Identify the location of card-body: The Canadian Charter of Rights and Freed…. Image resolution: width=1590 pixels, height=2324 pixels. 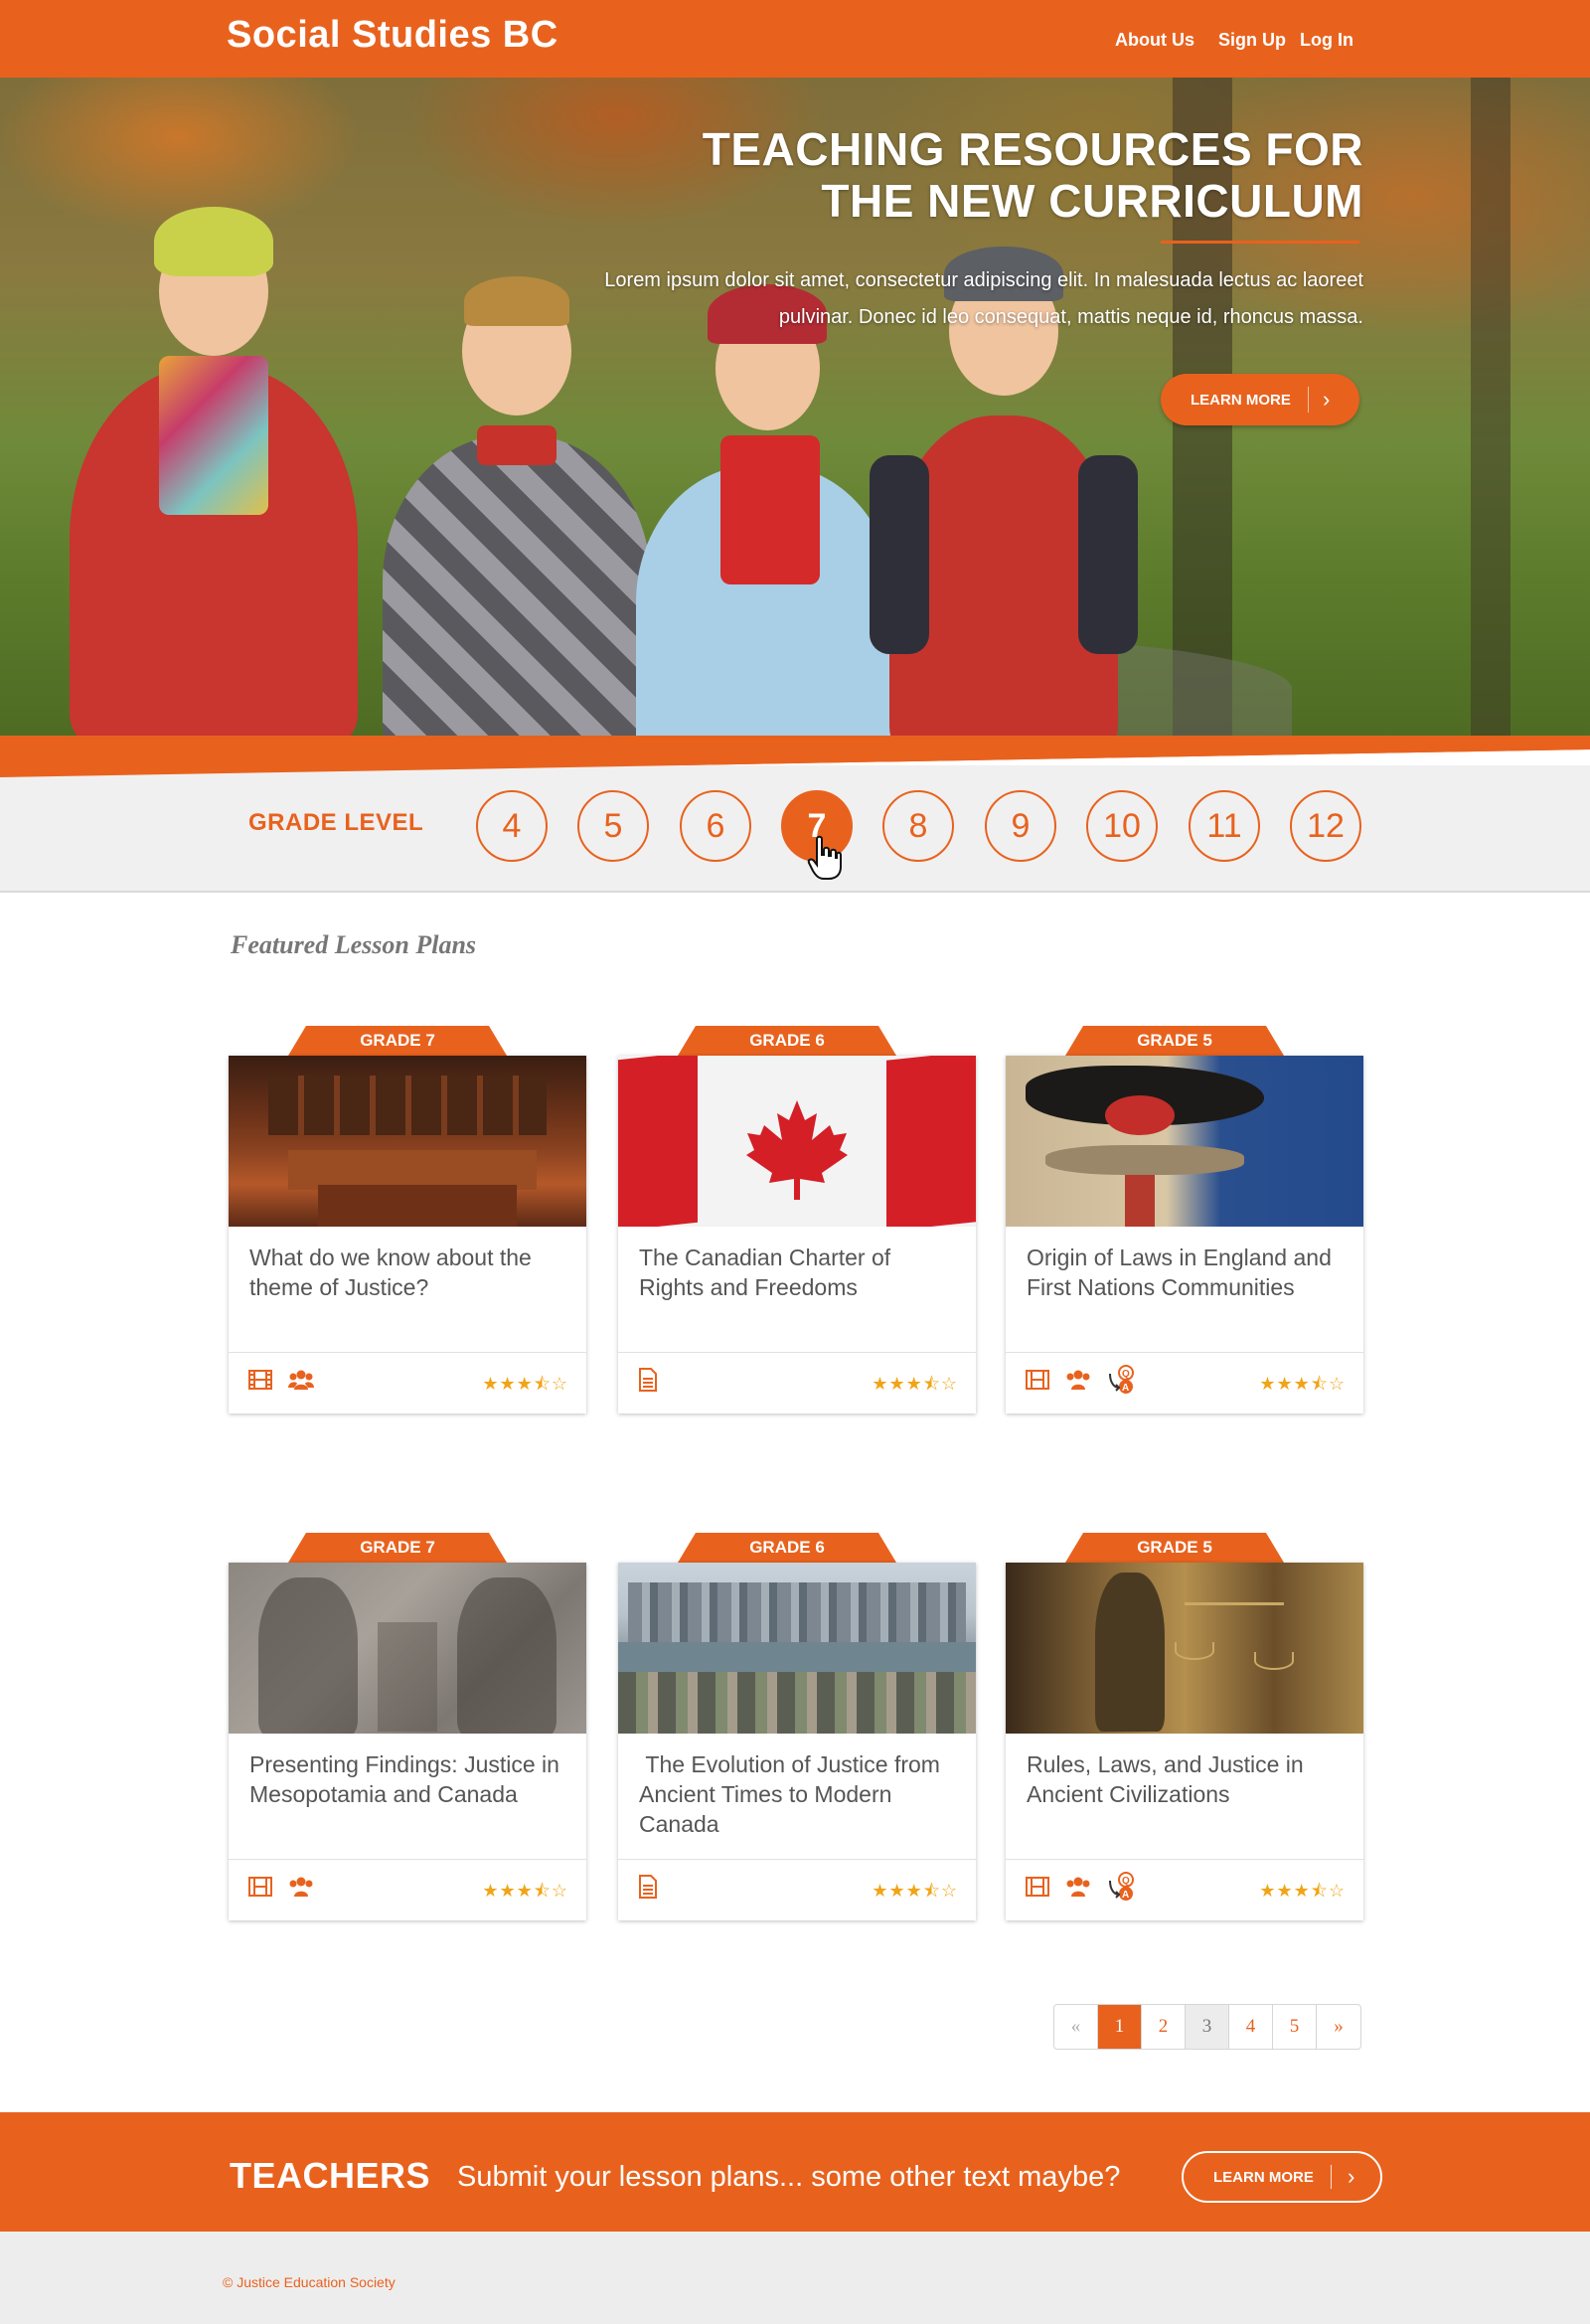
(797, 1234).